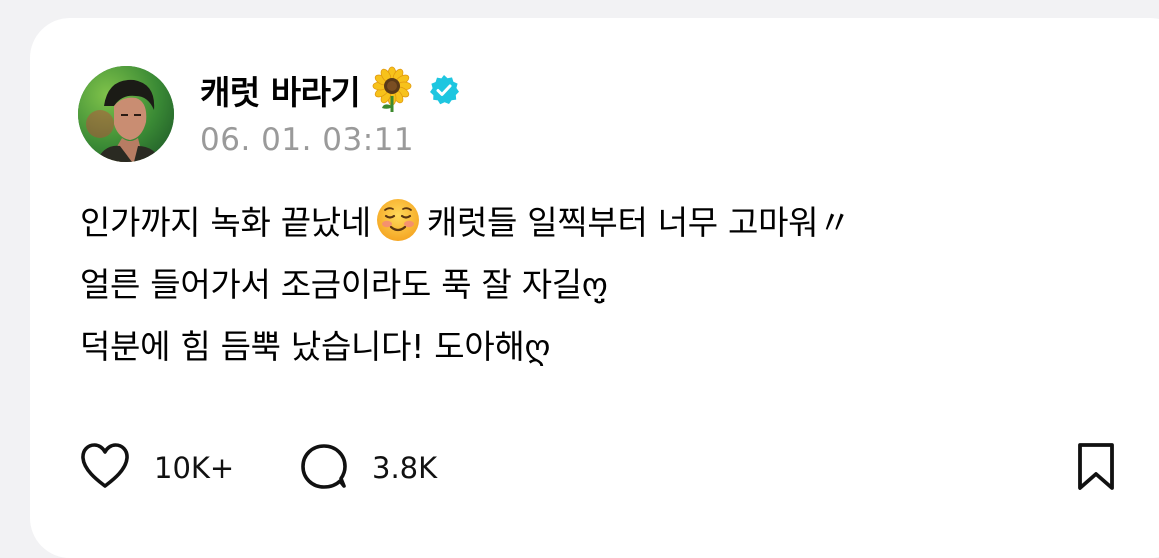 Image resolution: width=1159 pixels, height=558 pixels. What do you see at coordinates (638, 222) in the screenshot?
I see `post-text: 캐럿들 일찍부터 너무 고마워〃` at bounding box center [638, 222].